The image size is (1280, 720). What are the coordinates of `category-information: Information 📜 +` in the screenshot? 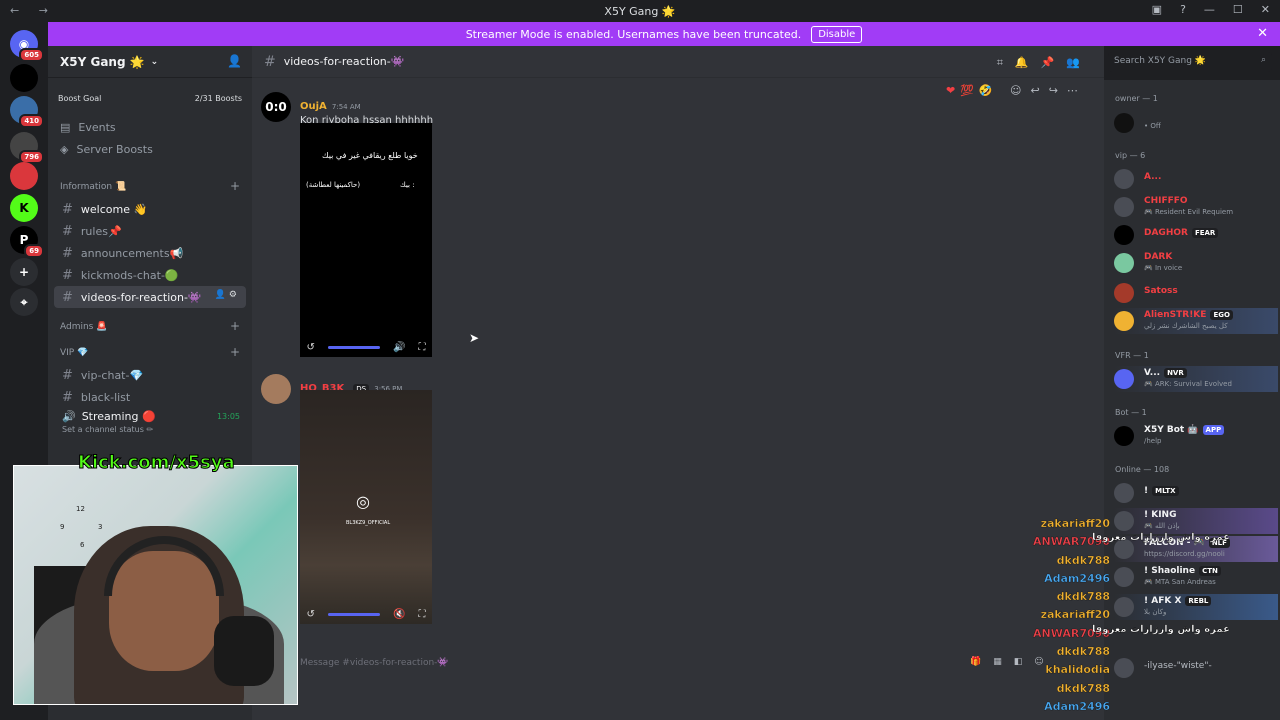 It's located at (150, 187).